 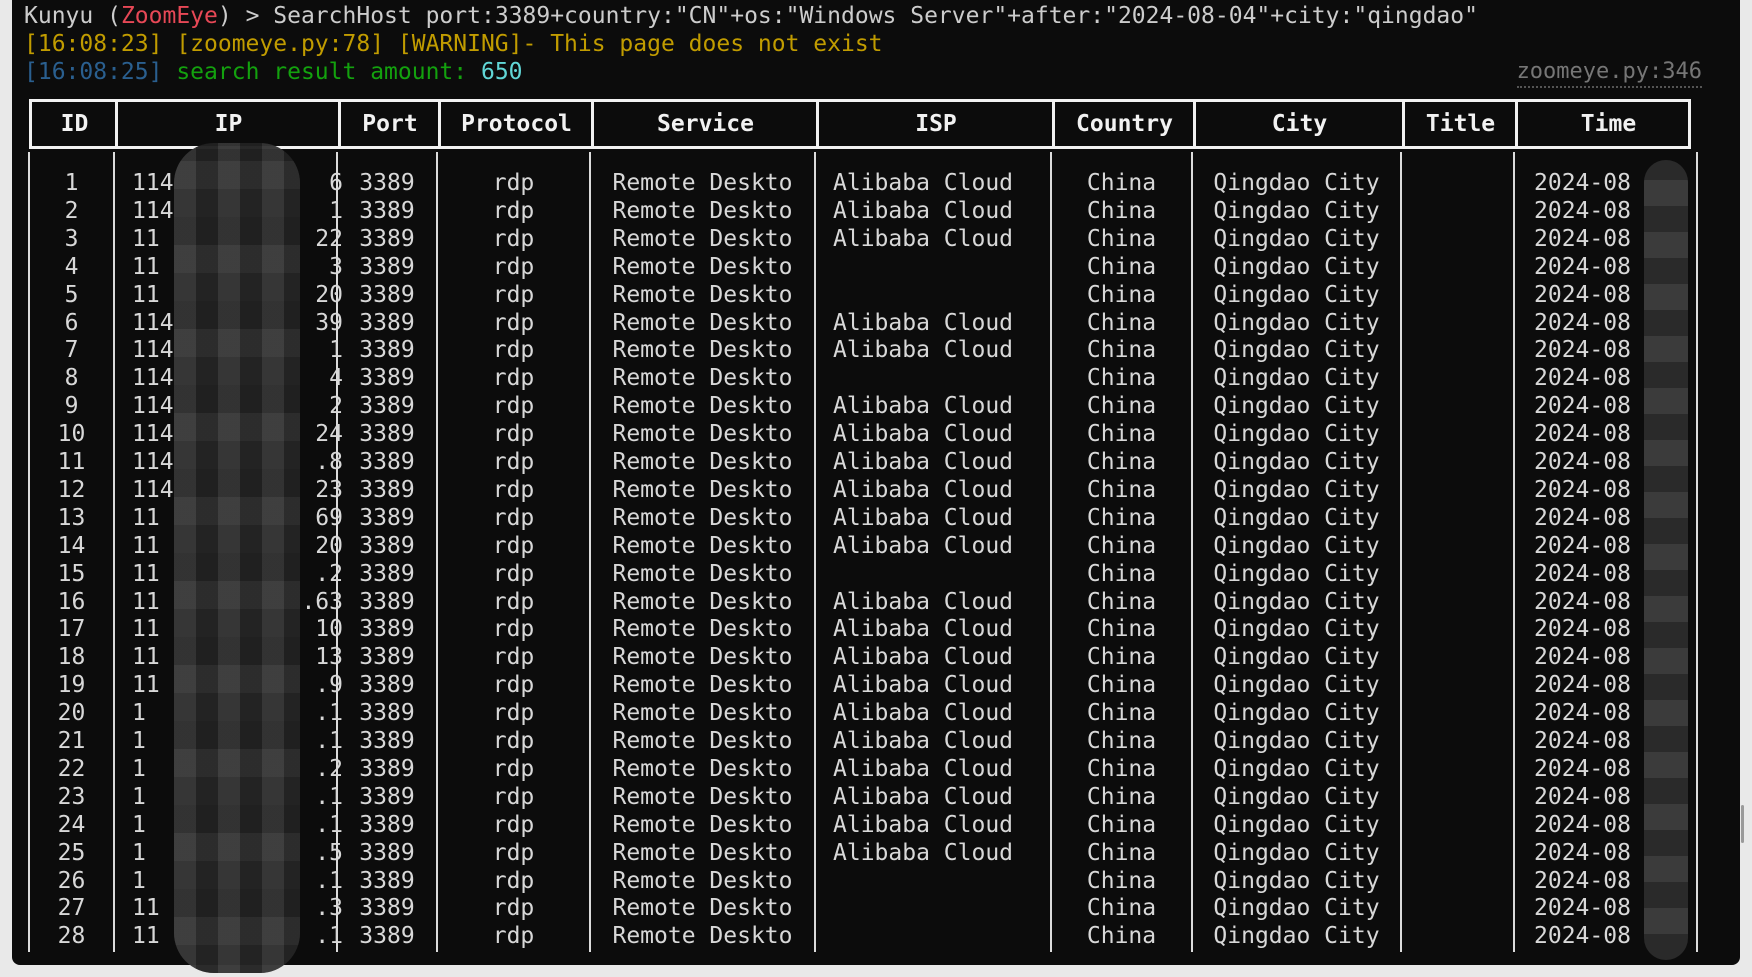 I want to click on cell-id: 6, so click(x=71, y=322).